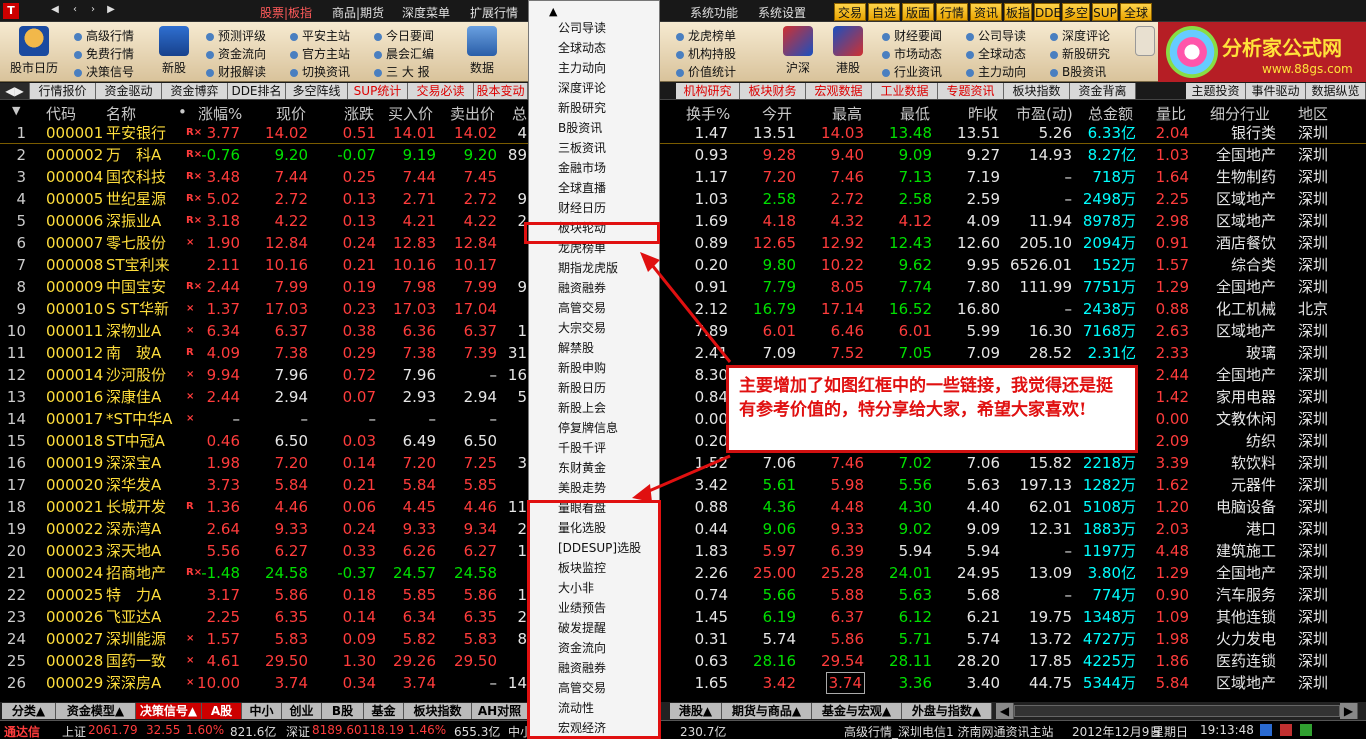 Image resolution: width=1366 pixels, height=739 pixels. I want to click on tab-equity: 股本变动, so click(501, 91).